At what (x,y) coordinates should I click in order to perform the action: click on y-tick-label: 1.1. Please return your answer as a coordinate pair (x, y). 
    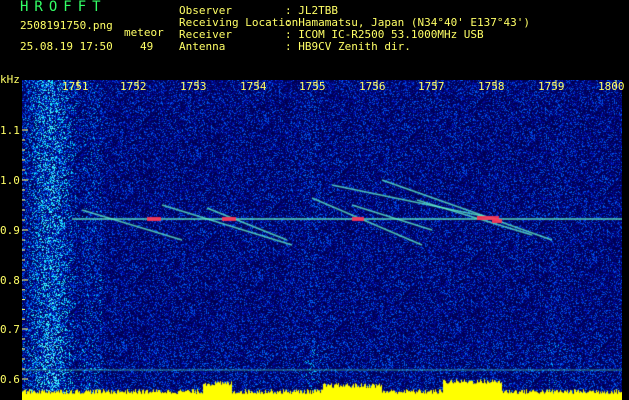
    Looking at the image, I should click on (10, 130).